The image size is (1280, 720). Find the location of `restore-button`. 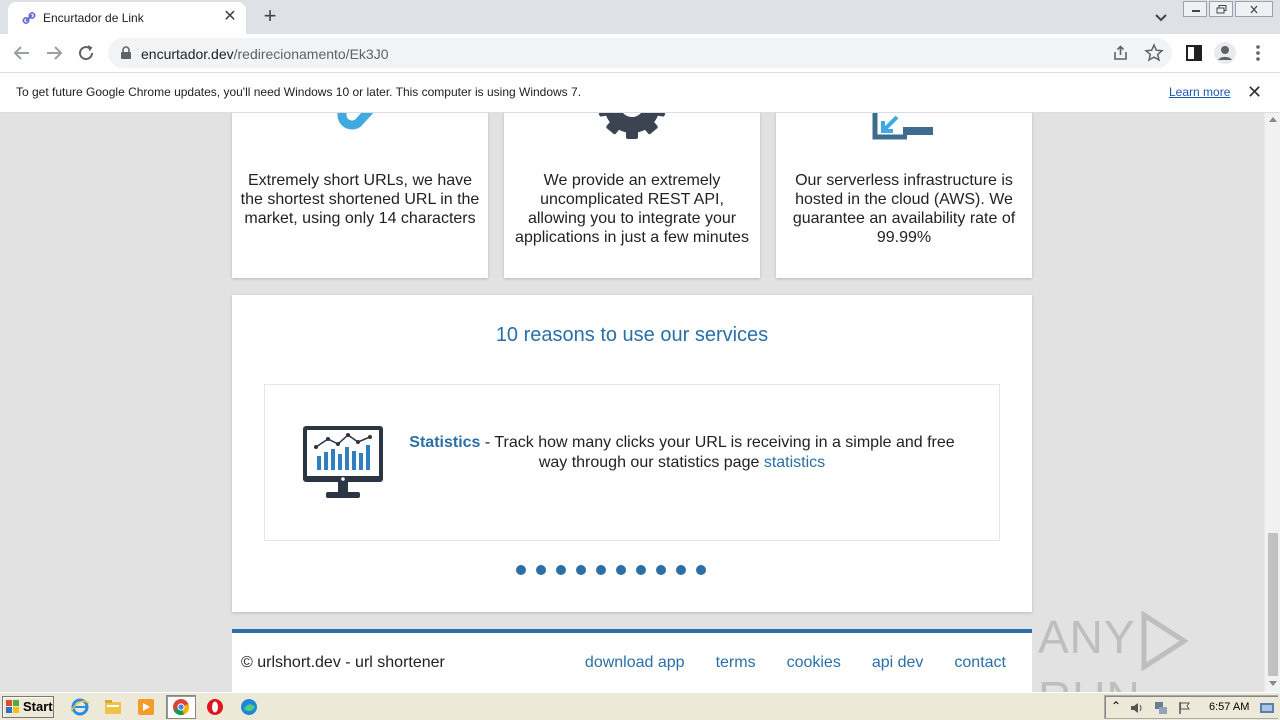

restore-button is located at coordinates (1221, 9).